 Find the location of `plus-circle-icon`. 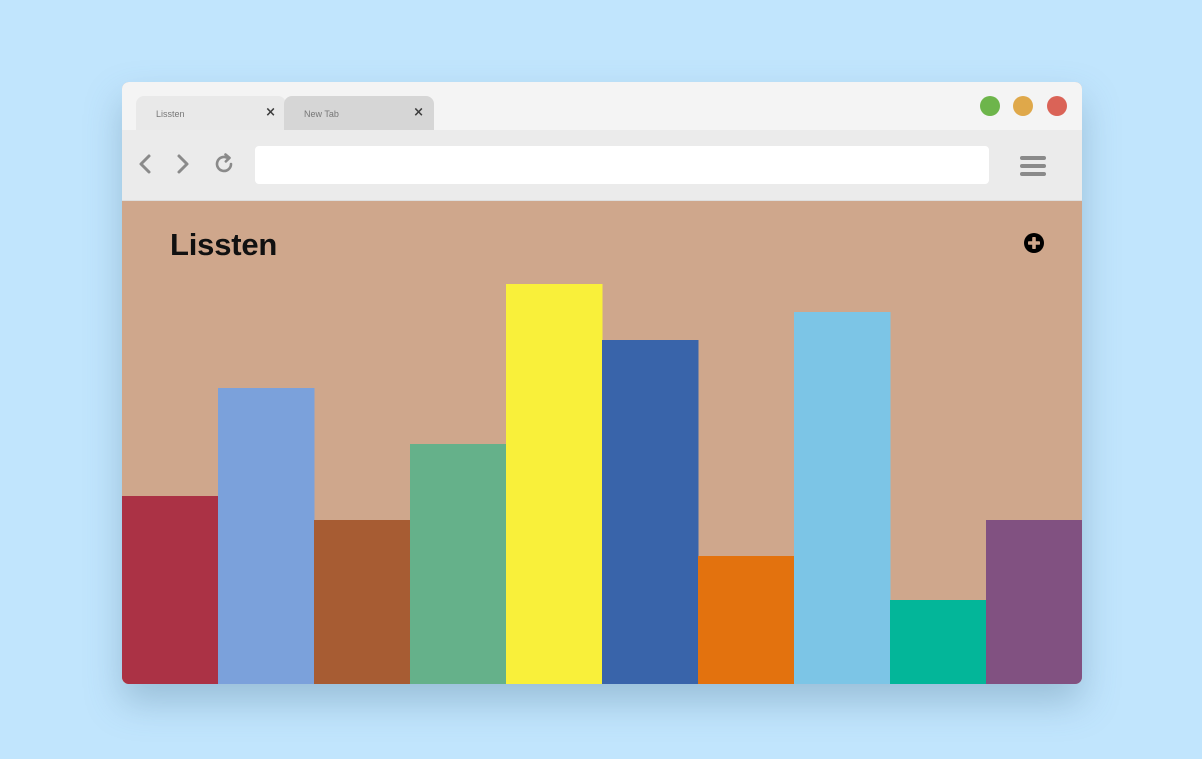

plus-circle-icon is located at coordinates (1034, 243).